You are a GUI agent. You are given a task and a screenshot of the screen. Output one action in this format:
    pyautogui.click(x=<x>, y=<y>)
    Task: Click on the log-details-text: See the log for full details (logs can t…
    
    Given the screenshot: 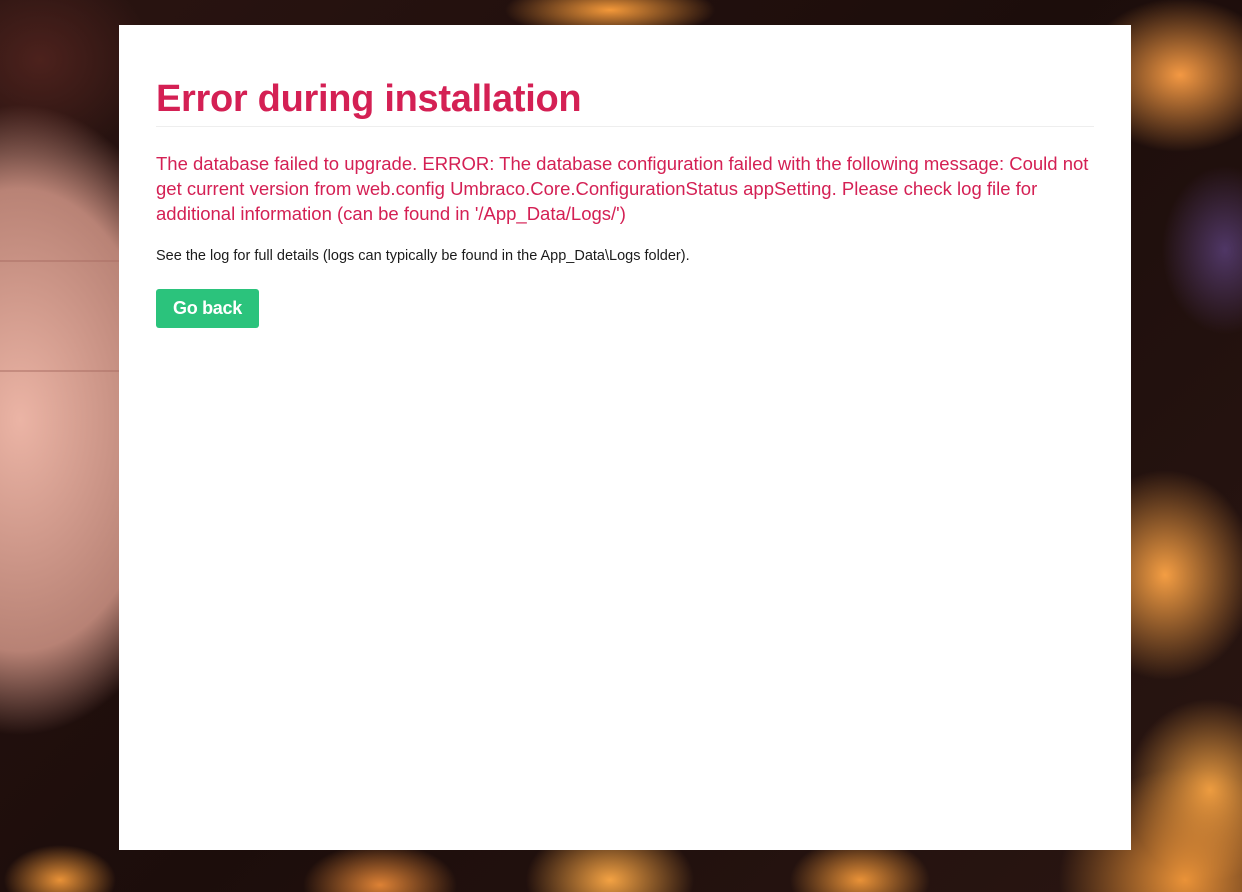 What is the action you would take?
    pyautogui.click(x=423, y=256)
    